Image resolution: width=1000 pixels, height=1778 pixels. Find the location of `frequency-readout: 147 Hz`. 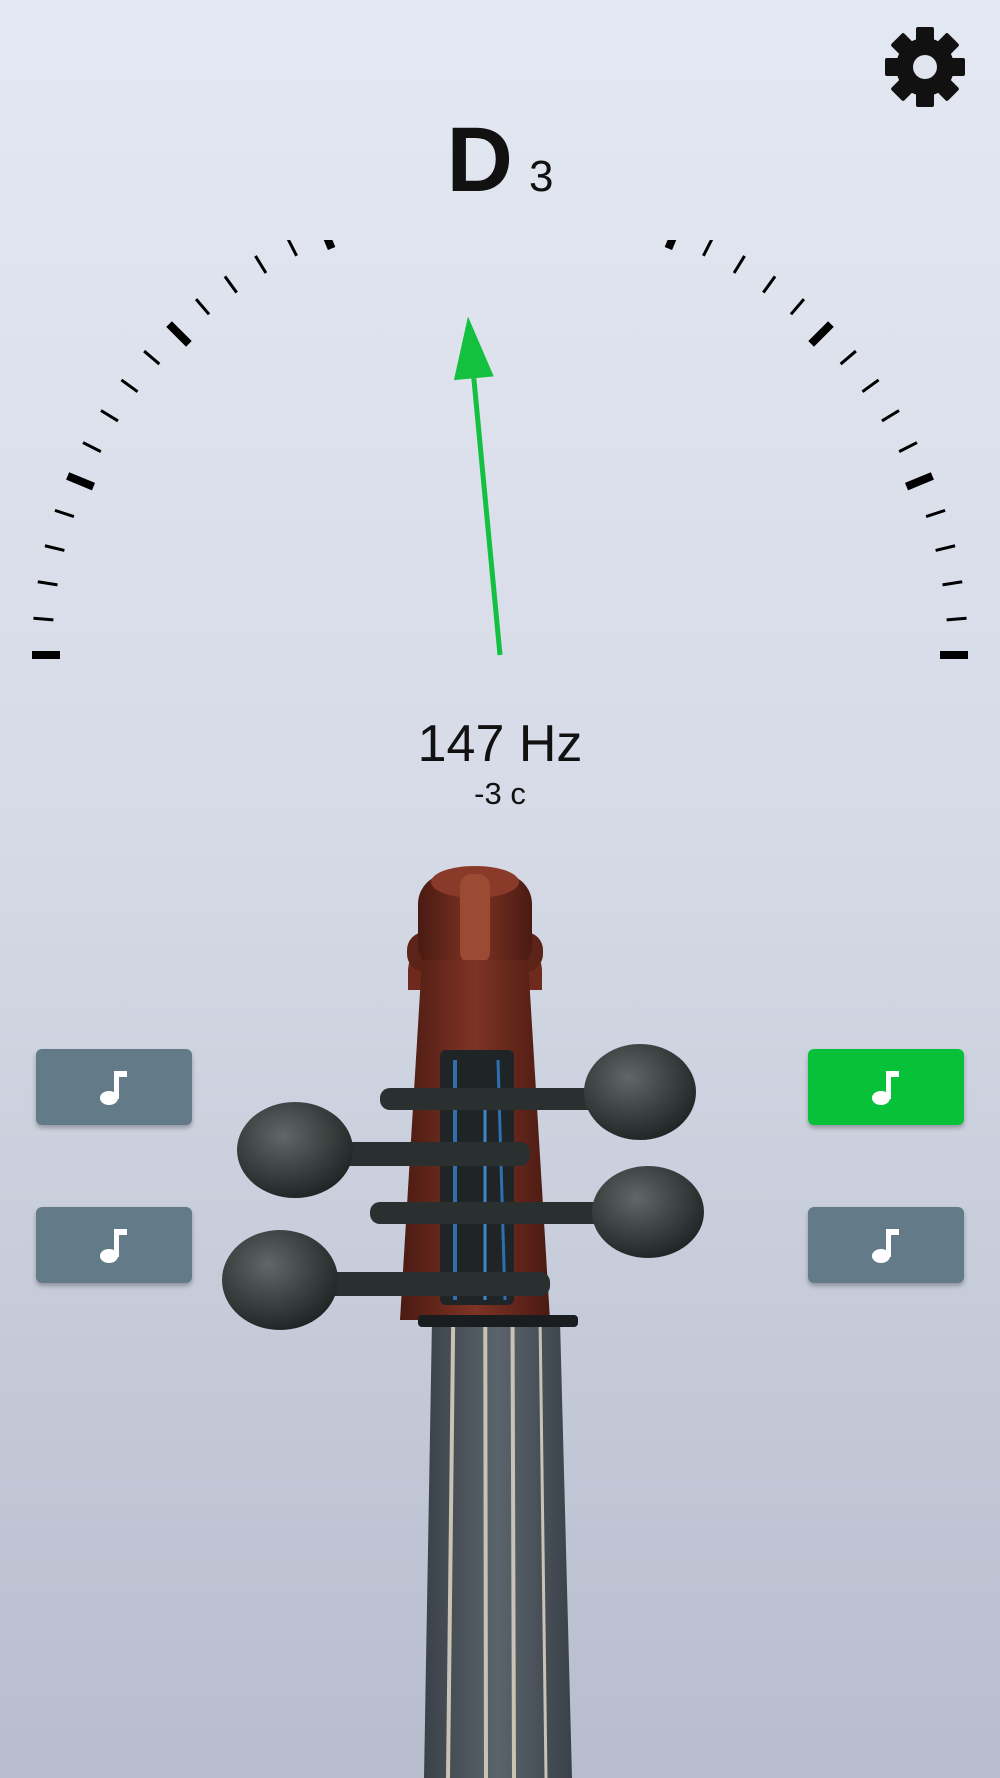

frequency-readout: 147 Hz is located at coordinates (500, 744).